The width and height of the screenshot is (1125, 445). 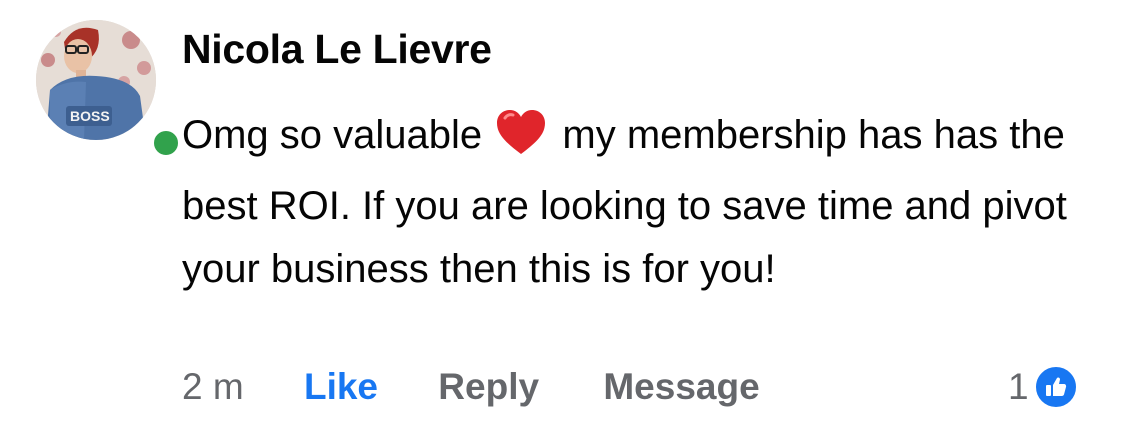 I want to click on red-heart-icon, so click(x=521, y=141).